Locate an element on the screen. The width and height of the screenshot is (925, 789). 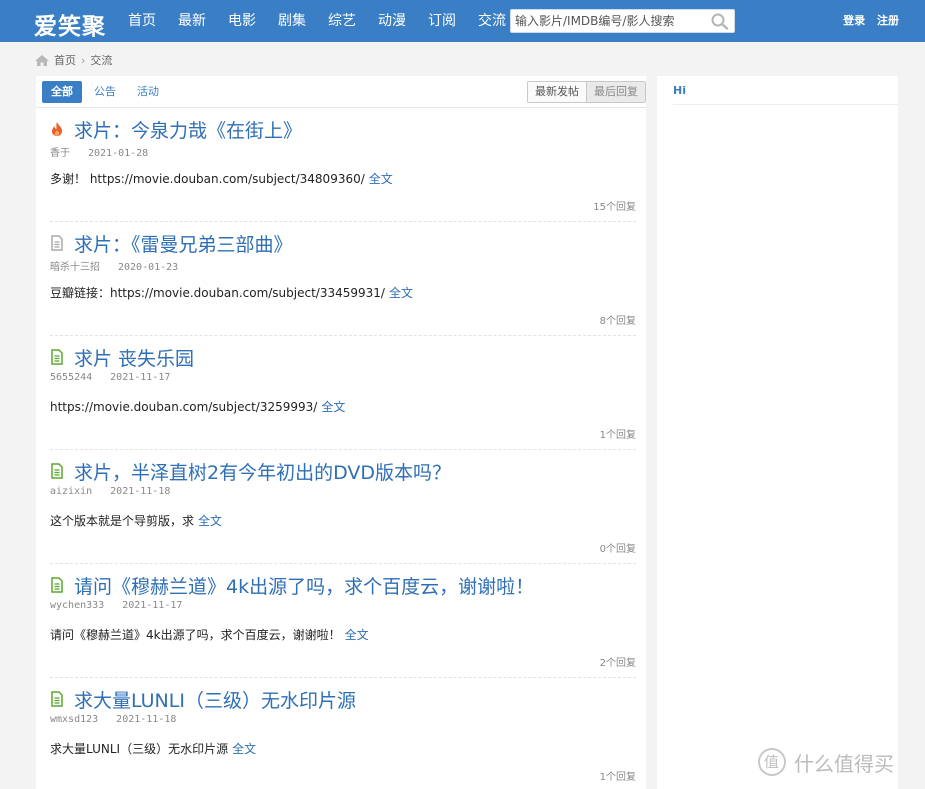
reply-count: 2个回复 is located at coordinates (617, 663).